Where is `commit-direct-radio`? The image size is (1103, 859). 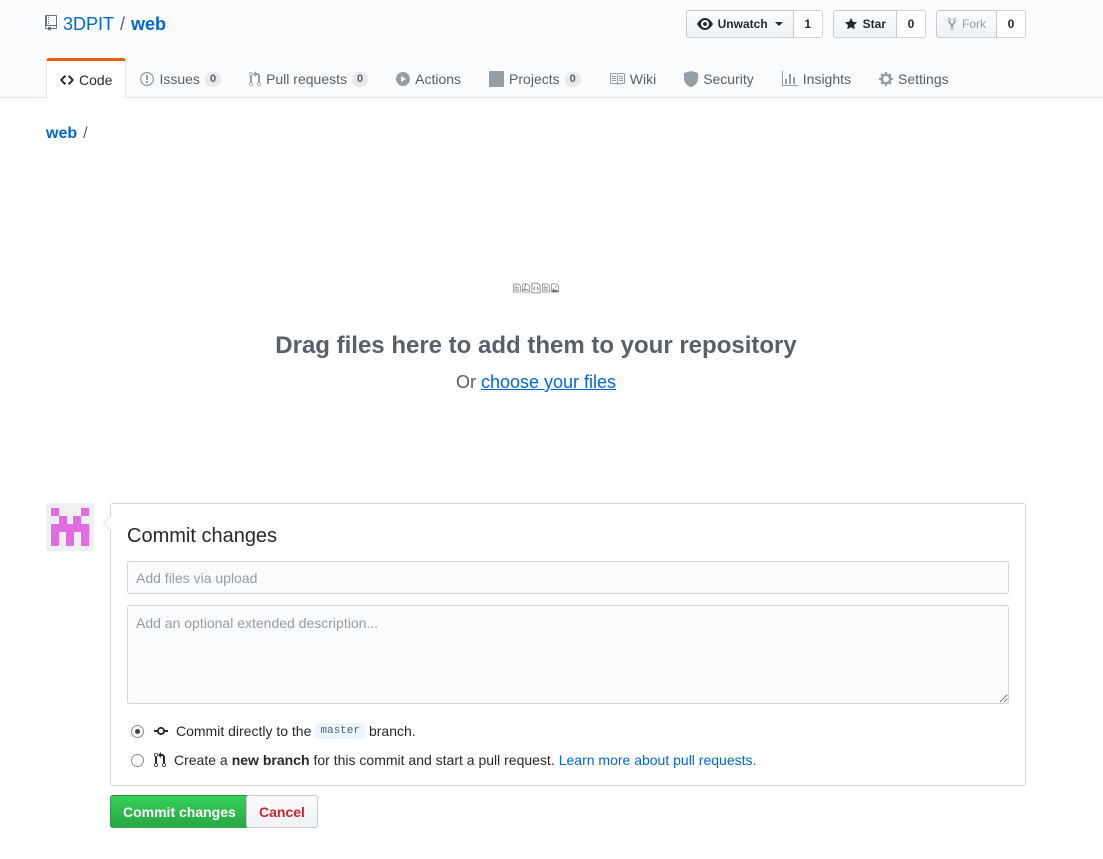
commit-direct-radio is located at coordinates (137, 731).